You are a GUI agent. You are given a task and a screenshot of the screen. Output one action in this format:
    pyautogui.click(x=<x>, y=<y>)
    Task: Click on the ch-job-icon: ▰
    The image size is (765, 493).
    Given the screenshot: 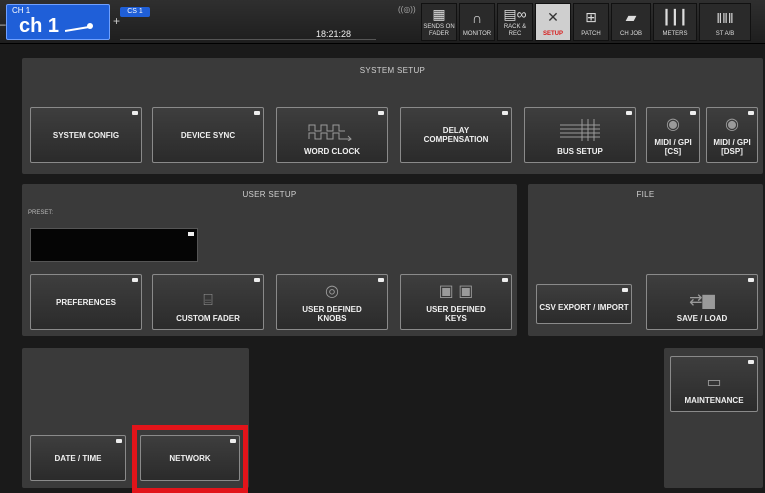 What is the action you would take?
    pyautogui.click(x=631, y=17)
    